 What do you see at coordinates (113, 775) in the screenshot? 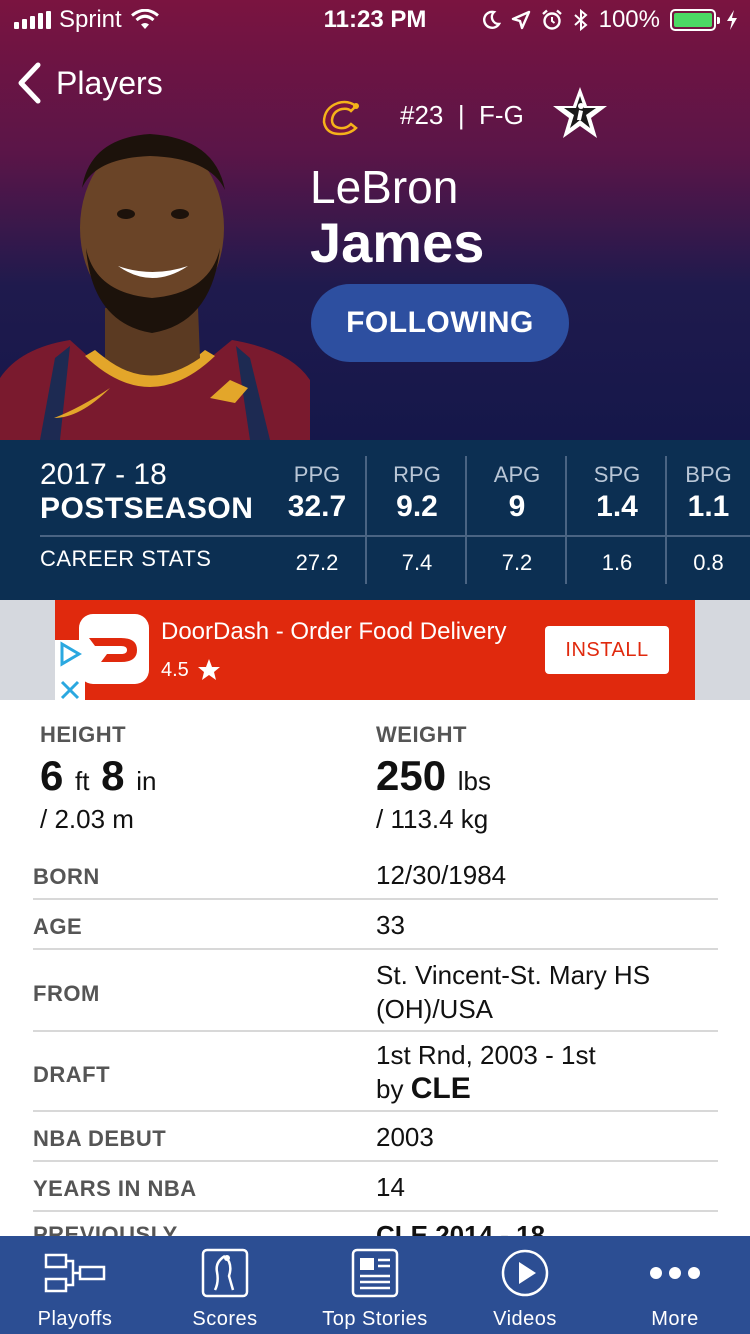
I see `height-inches: 8` at bounding box center [113, 775].